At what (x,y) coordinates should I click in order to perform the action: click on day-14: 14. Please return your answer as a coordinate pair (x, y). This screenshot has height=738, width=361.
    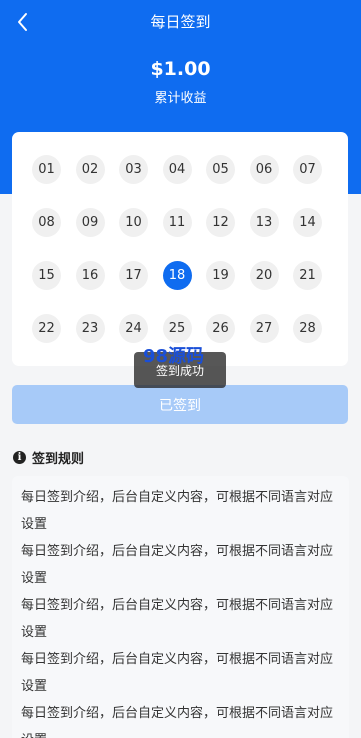
    Looking at the image, I should click on (307, 222).